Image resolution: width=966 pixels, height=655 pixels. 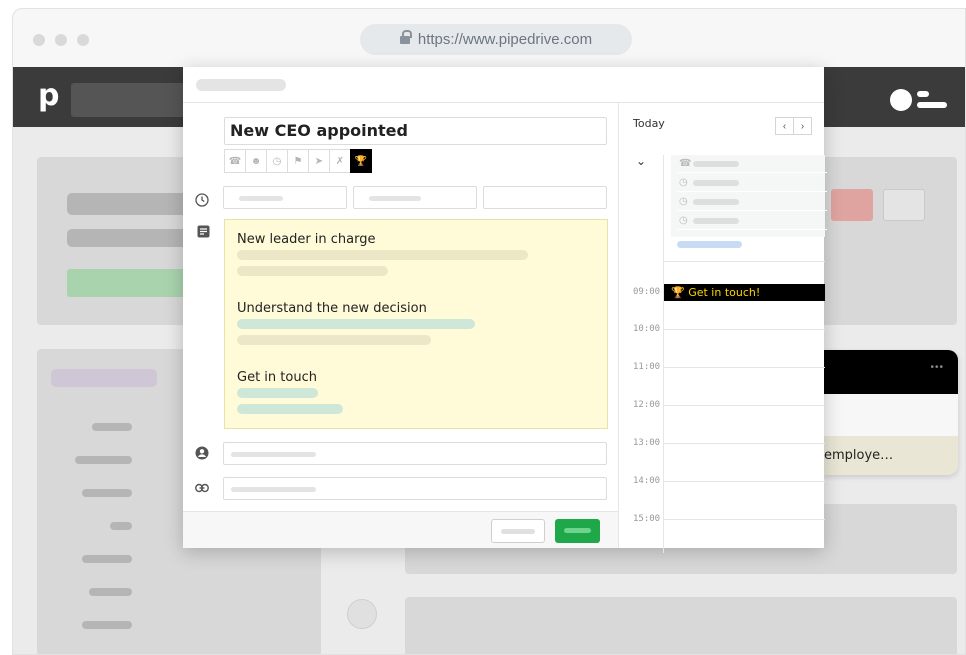 What do you see at coordinates (130, 100) in the screenshot?
I see `global-search-bar` at bounding box center [130, 100].